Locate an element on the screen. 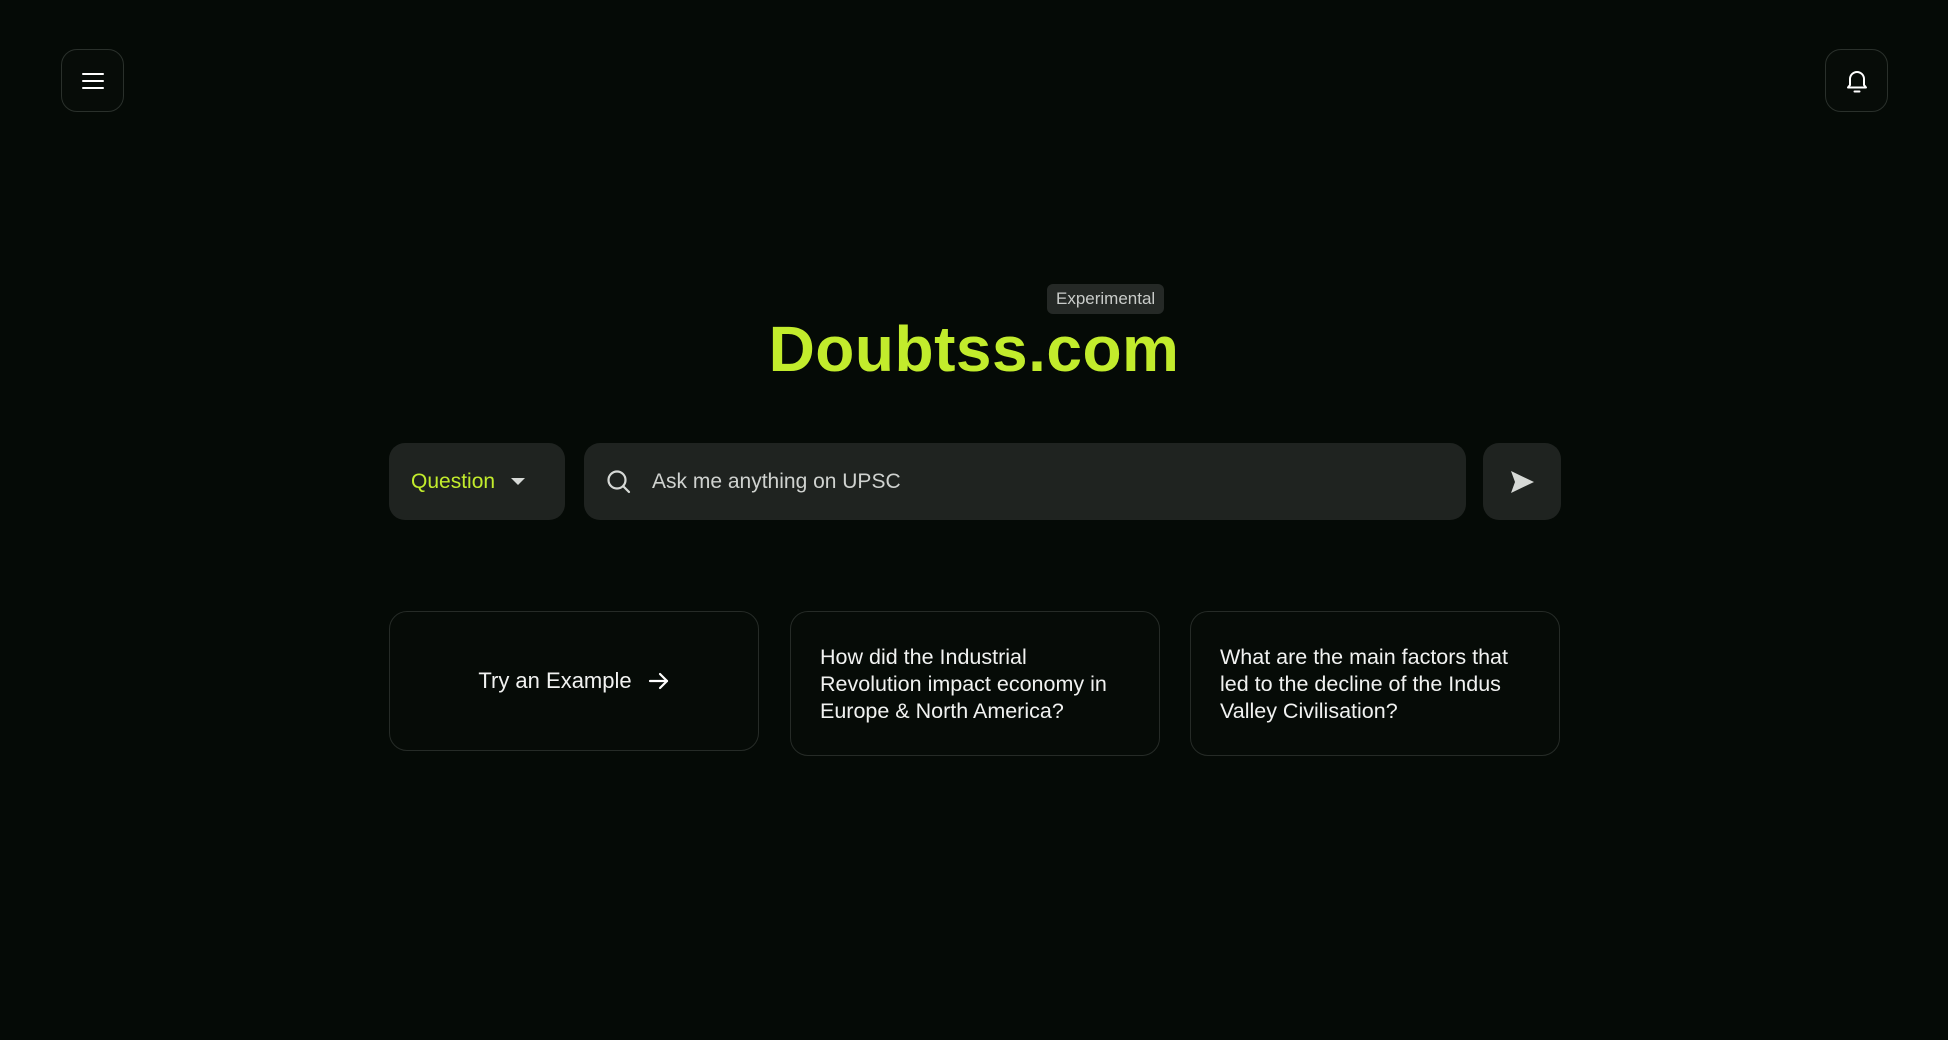  try-example-label: Try an Example is located at coordinates (555, 680).